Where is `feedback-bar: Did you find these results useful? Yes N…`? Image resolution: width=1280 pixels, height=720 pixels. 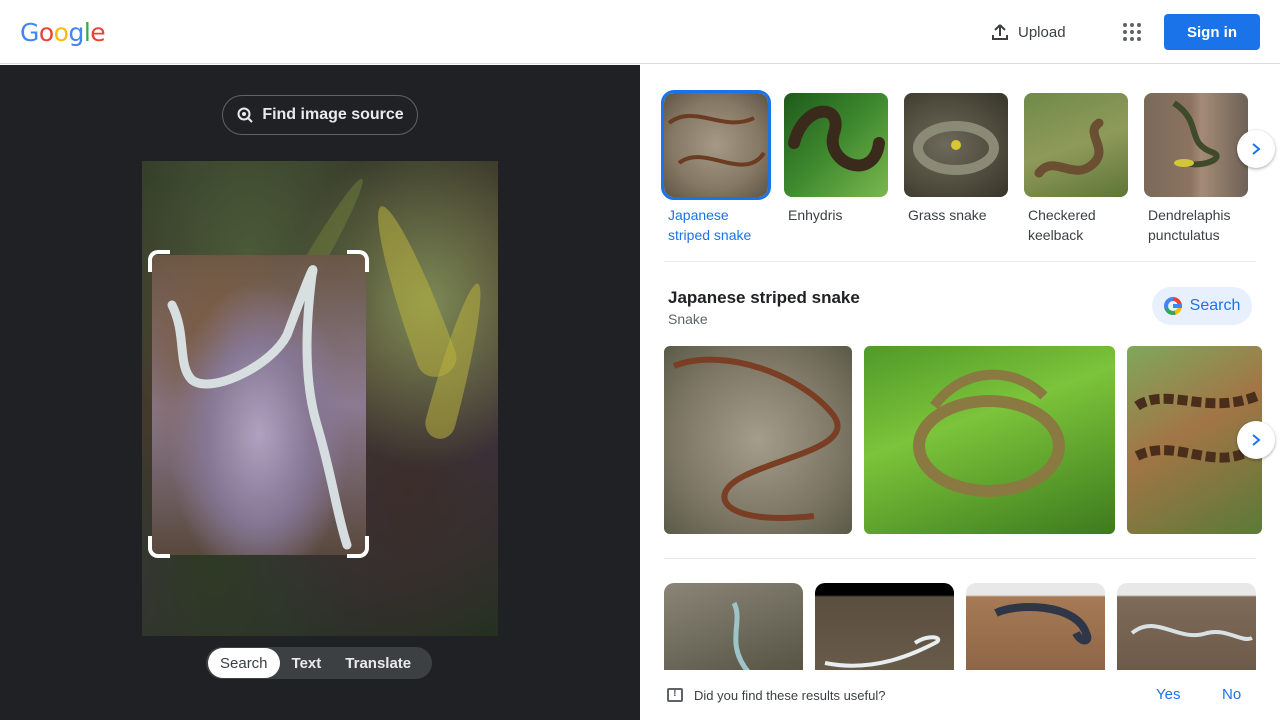
feedback-bar: Did you find these results useful? Yes N… is located at coordinates (960, 695).